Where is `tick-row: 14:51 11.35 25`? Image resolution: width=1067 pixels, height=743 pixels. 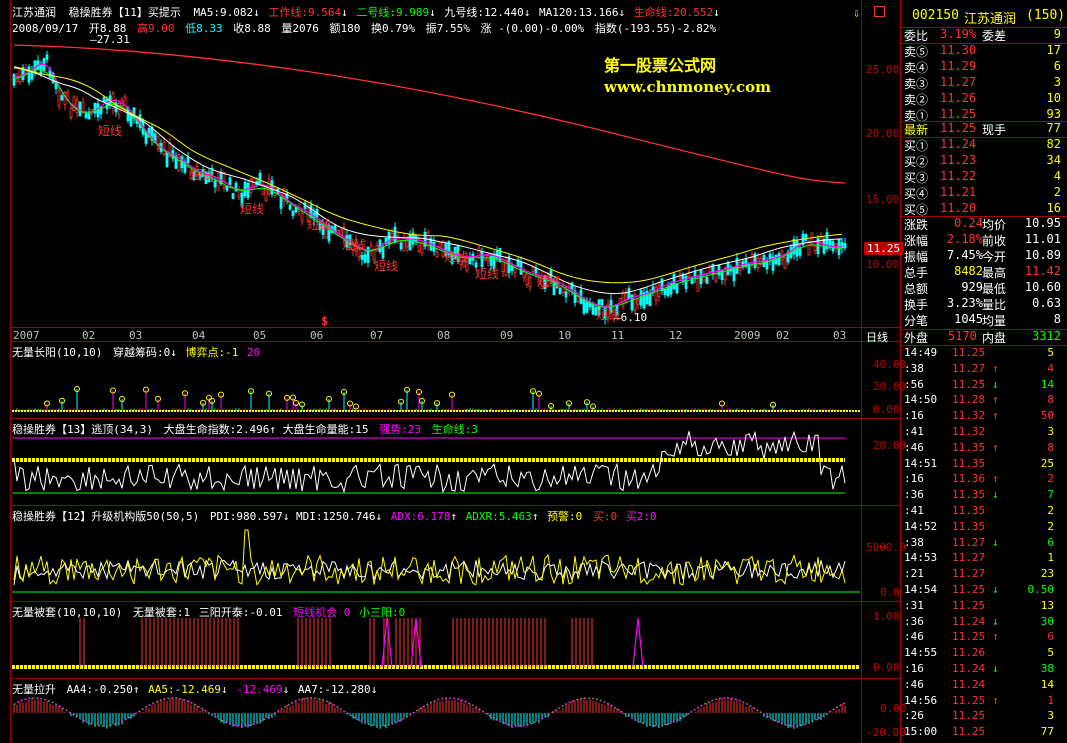
tick-row: 14:51 11.35 25 is located at coordinates (979, 463).